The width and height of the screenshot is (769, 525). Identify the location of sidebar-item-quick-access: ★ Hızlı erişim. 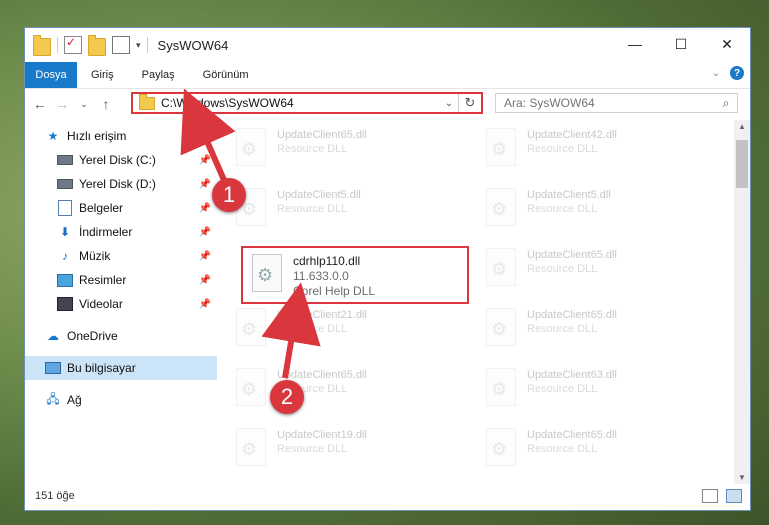
(121, 136).